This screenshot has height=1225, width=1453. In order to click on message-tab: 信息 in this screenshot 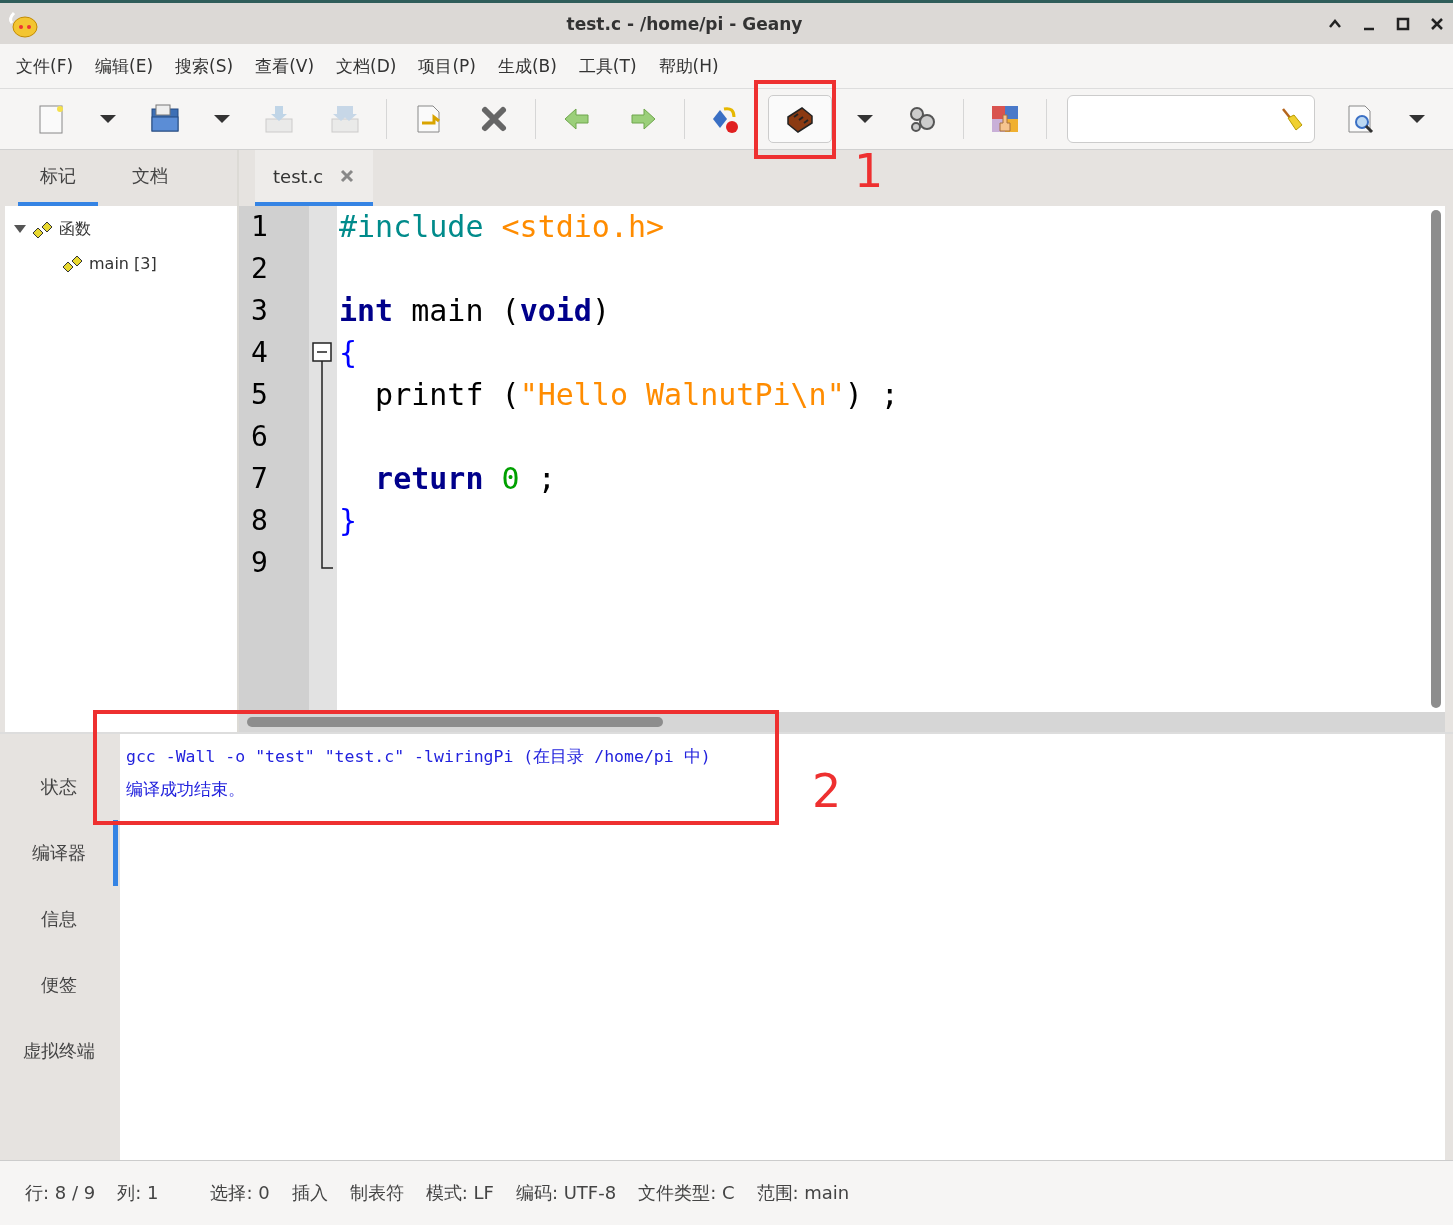, I will do `click(61, 919)`.